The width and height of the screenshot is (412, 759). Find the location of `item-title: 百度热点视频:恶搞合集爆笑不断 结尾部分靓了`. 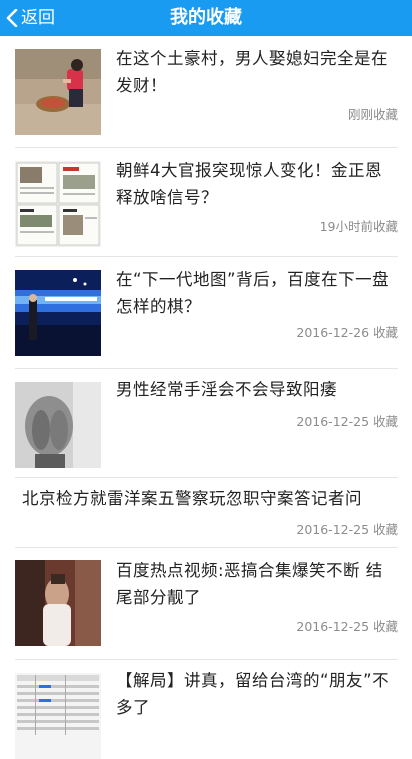

item-title: 百度热点视频:恶搞合集爆笑不断 结尾部分靓了 is located at coordinates (249, 584).